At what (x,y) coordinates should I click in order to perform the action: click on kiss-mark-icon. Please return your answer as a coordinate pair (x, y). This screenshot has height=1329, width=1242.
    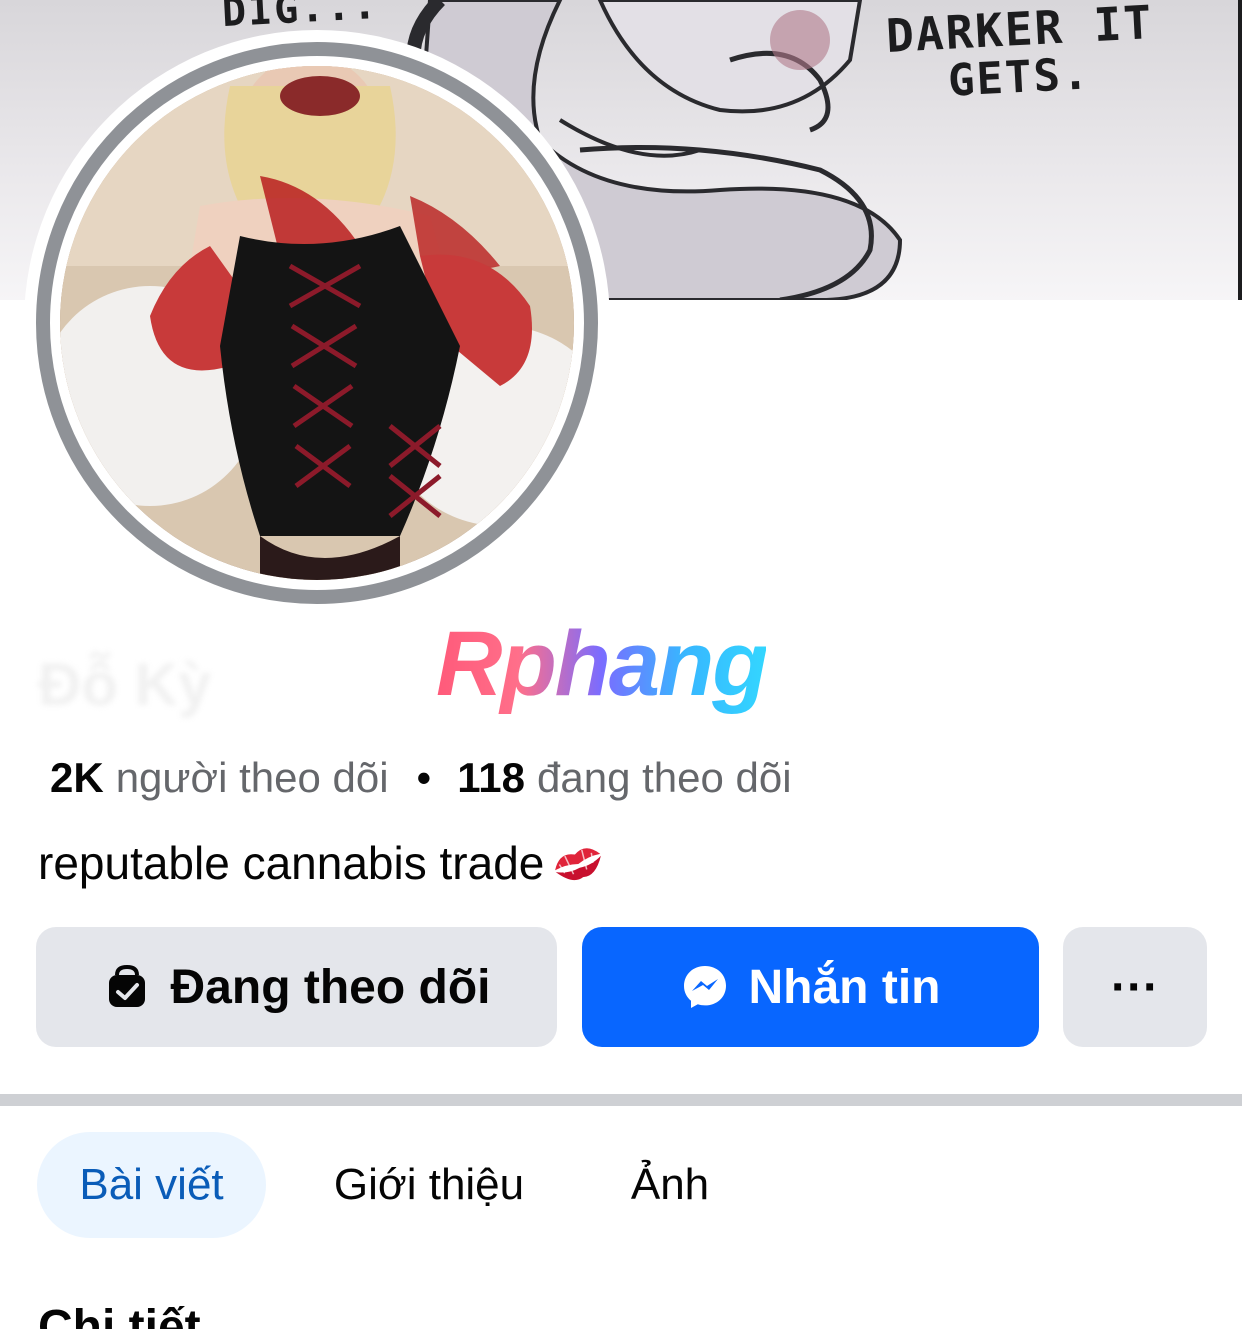
    Looking at the image, I should click on (578, 863).